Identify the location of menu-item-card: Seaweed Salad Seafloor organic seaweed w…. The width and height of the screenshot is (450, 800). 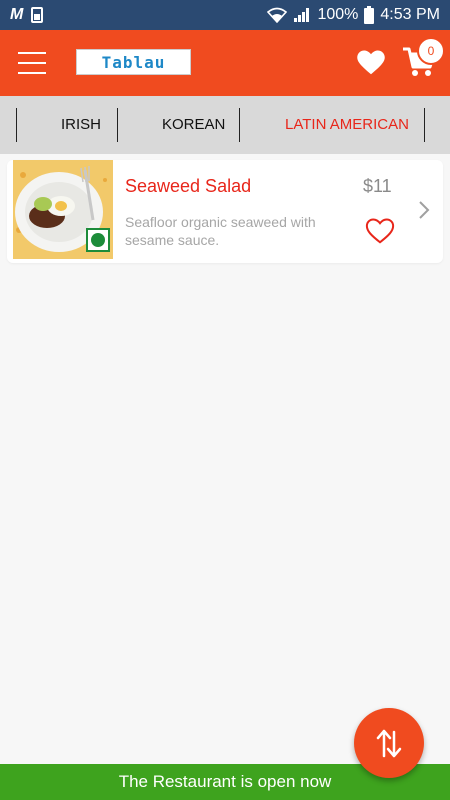
(225, 211).